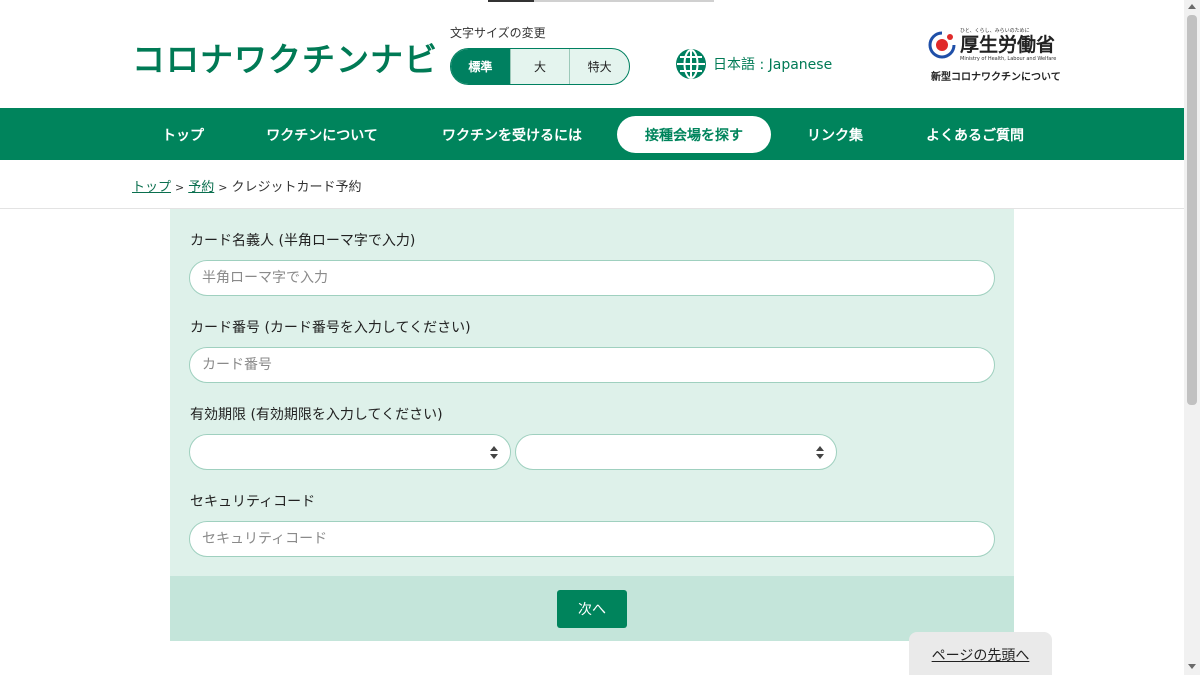 The width and height of the screenshot is (1200, 675). I want to click on nav-item-links: リンク集, so click(835, 134).